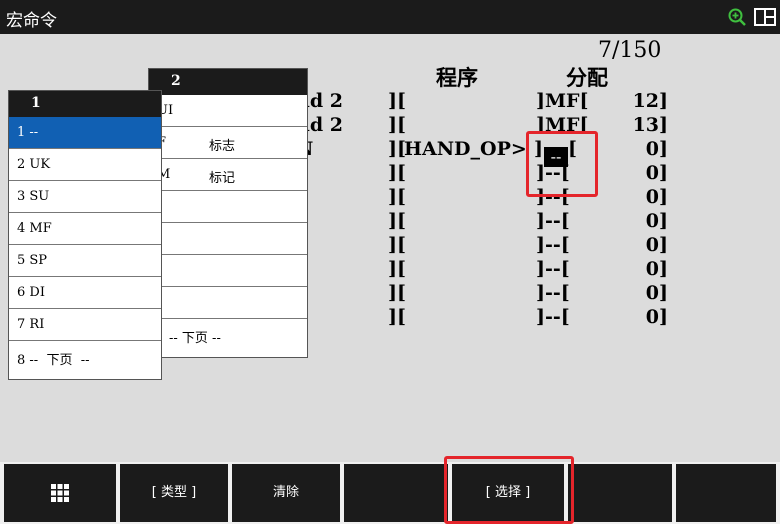  I want to click on popup-1-item: 4 MF, so click(85, 229).